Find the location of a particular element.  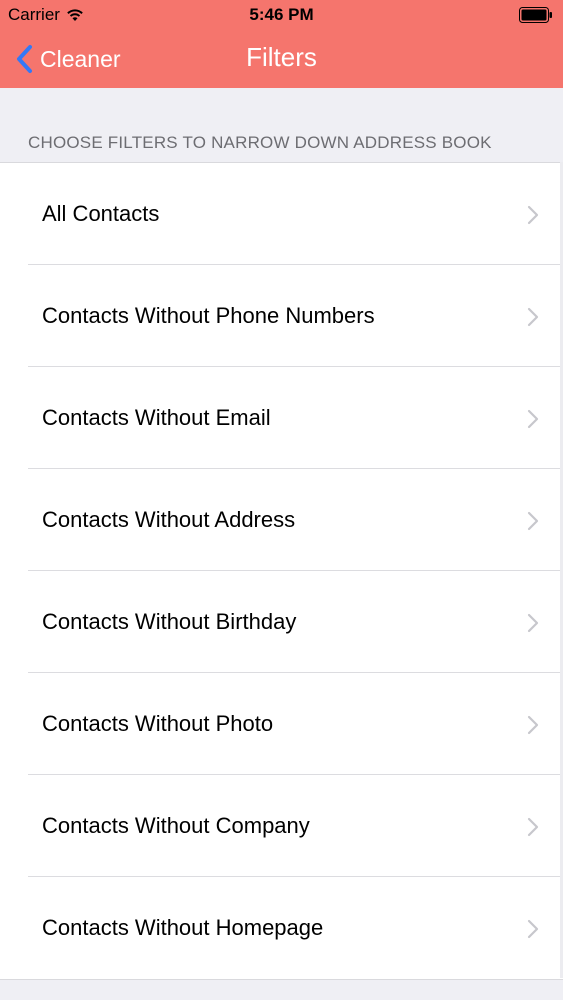

filter-without-phone-numbers: Contacts Without Phone Numbers is located at coordinates (281, 316).